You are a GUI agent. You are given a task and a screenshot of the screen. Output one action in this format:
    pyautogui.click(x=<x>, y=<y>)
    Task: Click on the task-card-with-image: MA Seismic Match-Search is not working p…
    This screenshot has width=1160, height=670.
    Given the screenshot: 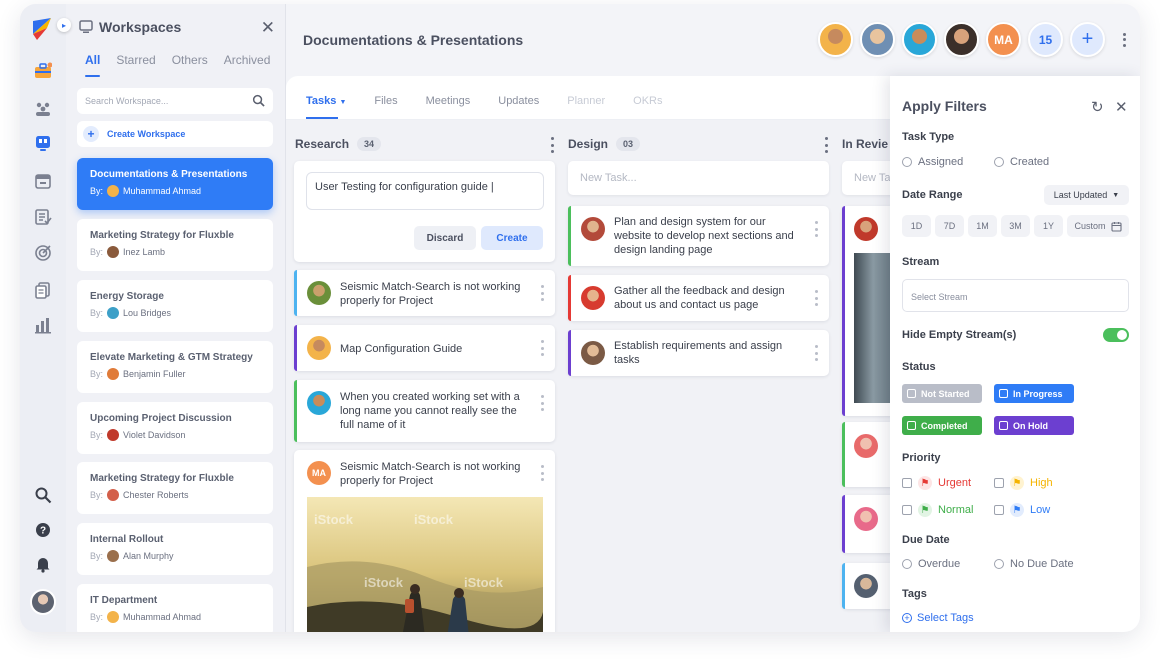 What is the action you would take?
    pyautogui.click(x=424, y=541)
    